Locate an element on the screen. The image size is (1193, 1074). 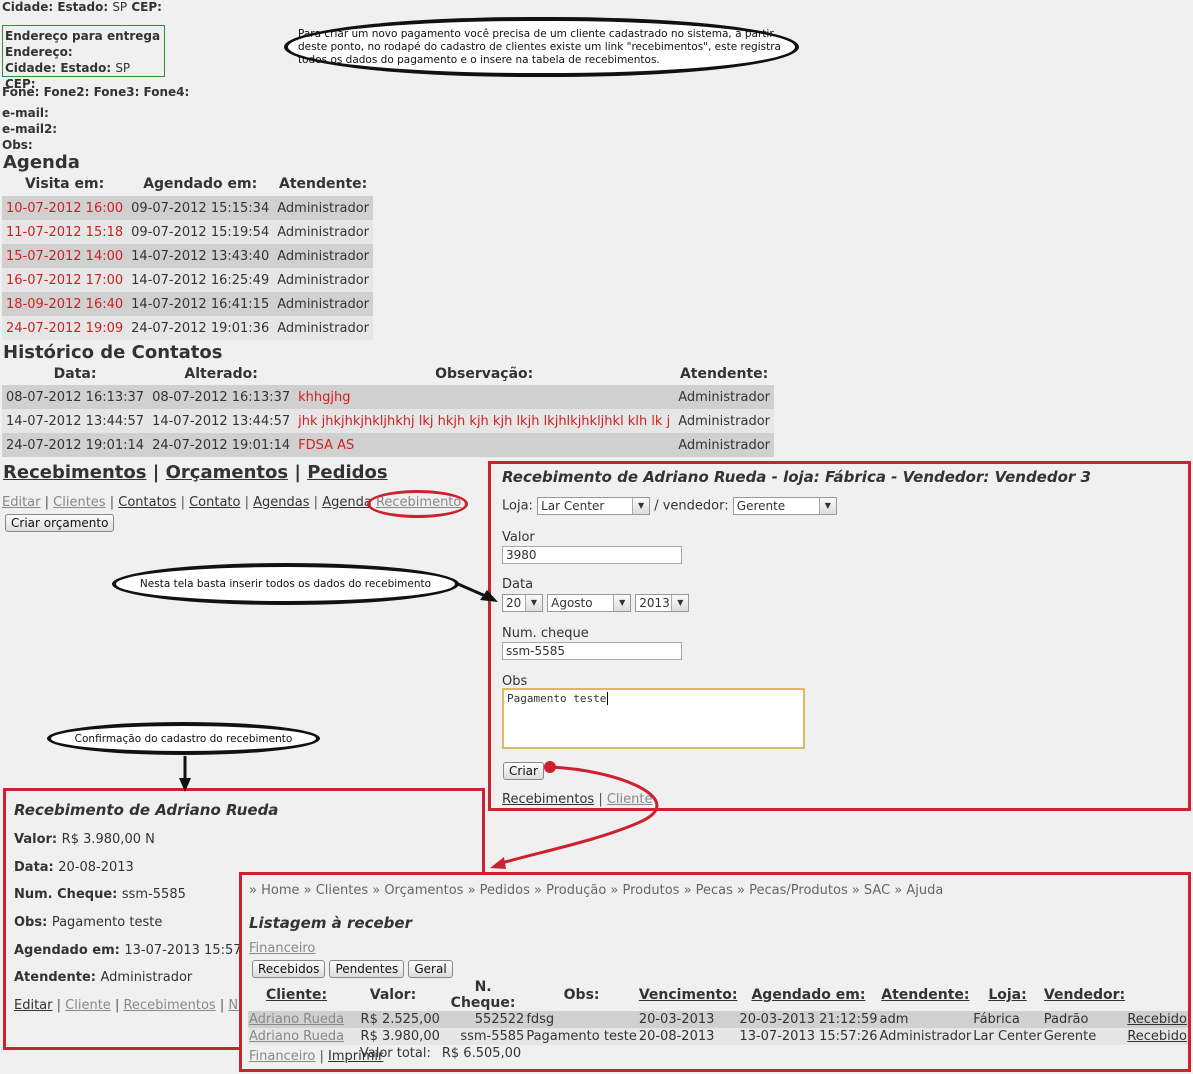
data-label: Data is located at coordinates (518, 584).